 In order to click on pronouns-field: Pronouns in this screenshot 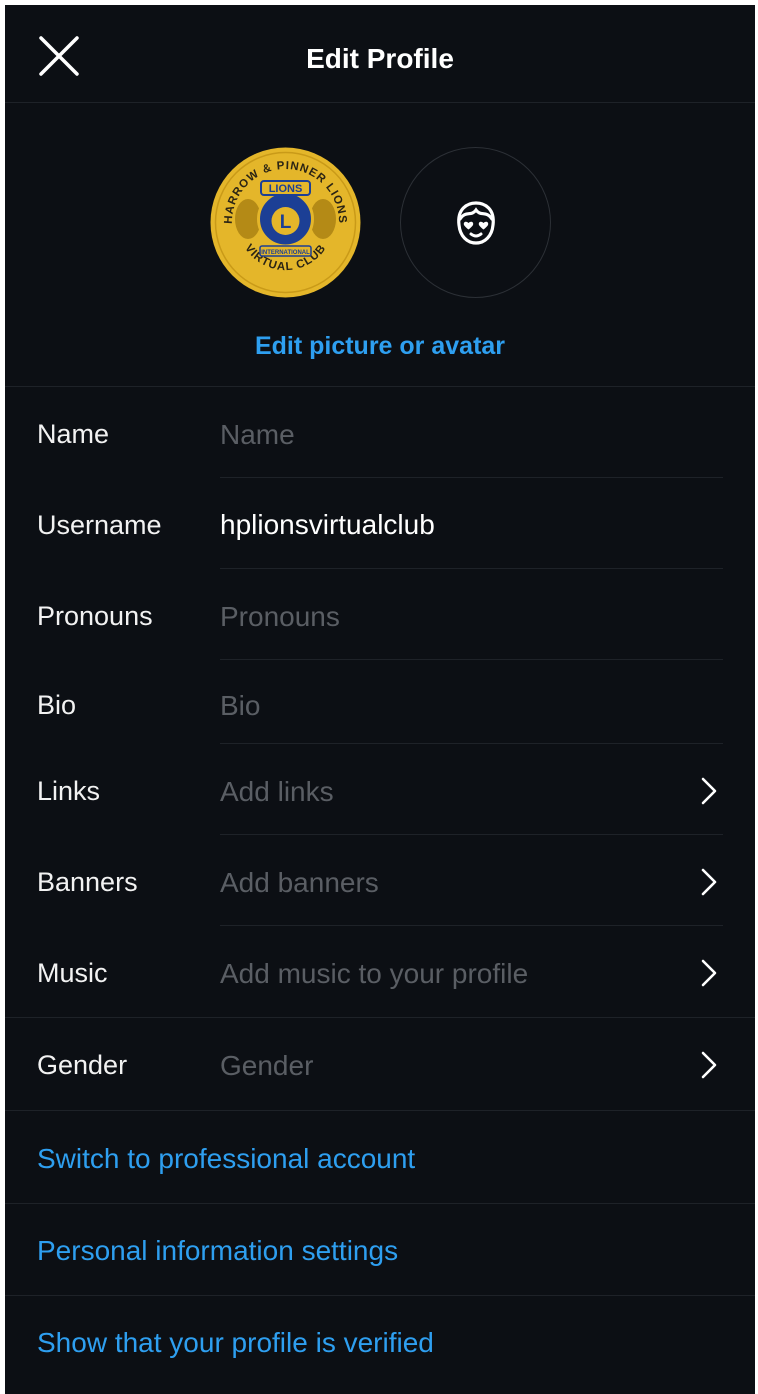, I will do `click(280, 617)`.